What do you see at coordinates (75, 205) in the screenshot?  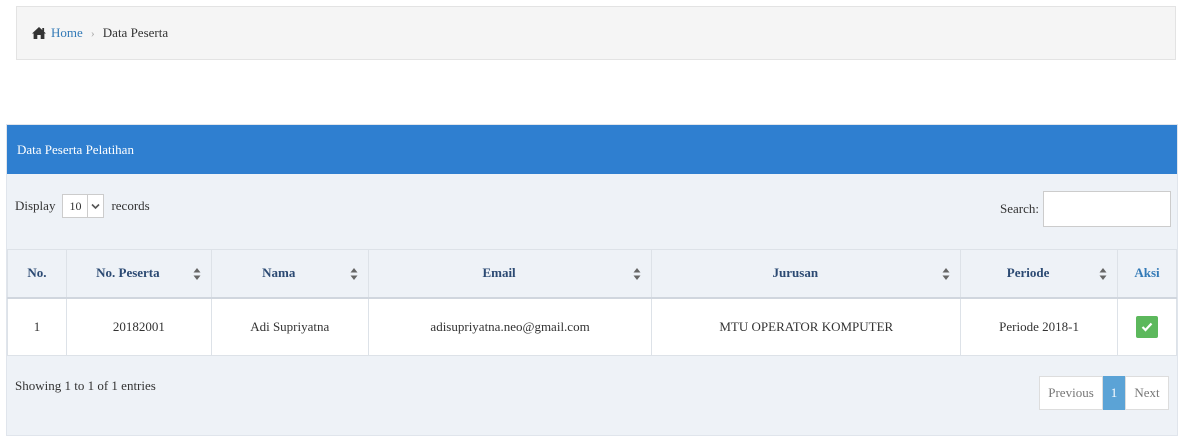 I see `records-per-page-value: 10` at bounding box center [75, 205].